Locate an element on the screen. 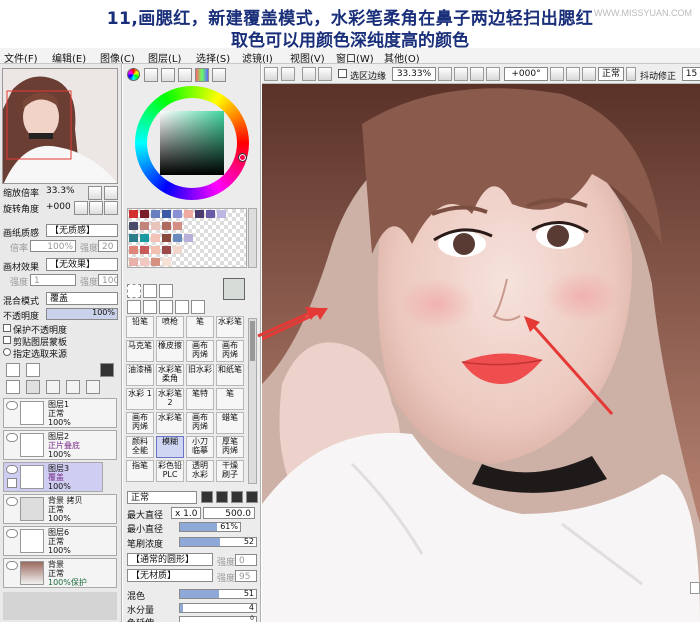 The width and height of the screenshot is (700, 622). paper-effect-select: 【无效果】 is located at coordinates (82, 264).